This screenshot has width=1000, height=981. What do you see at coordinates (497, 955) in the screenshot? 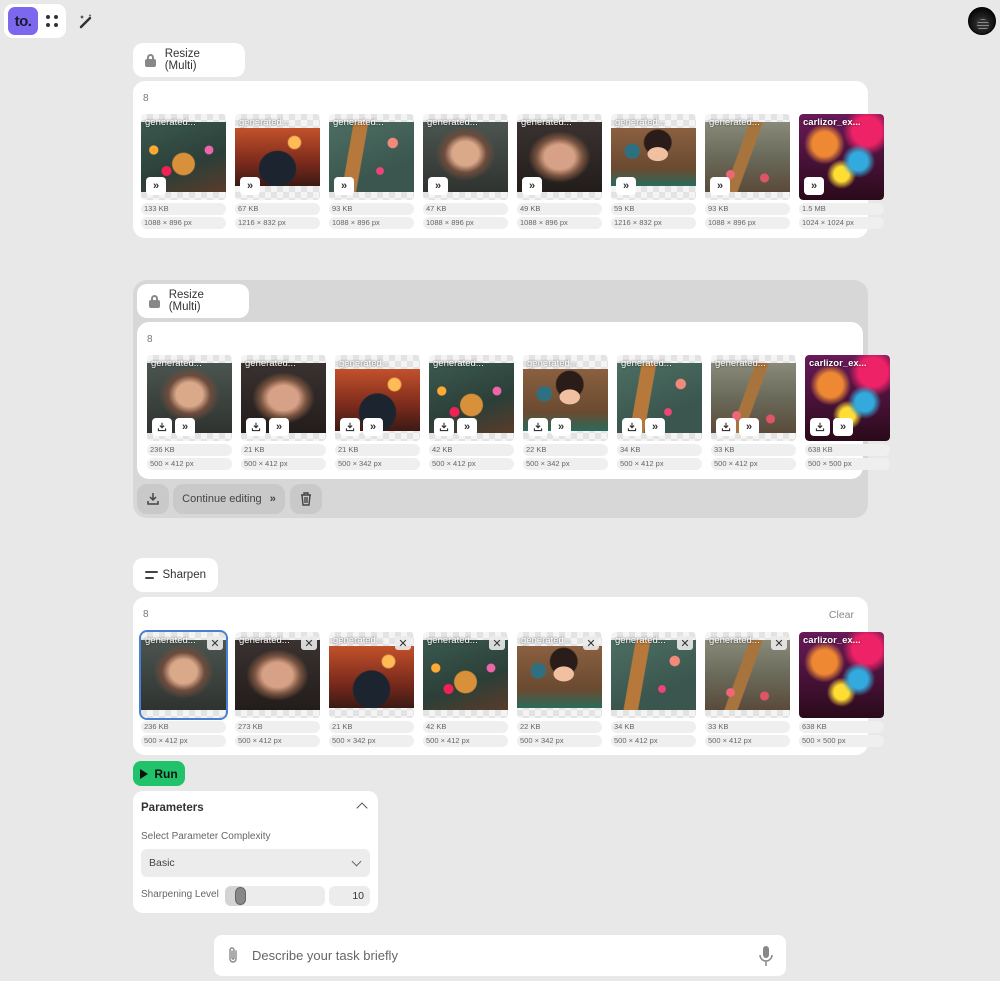
I see `task-input` at bounding box center [497, 955].